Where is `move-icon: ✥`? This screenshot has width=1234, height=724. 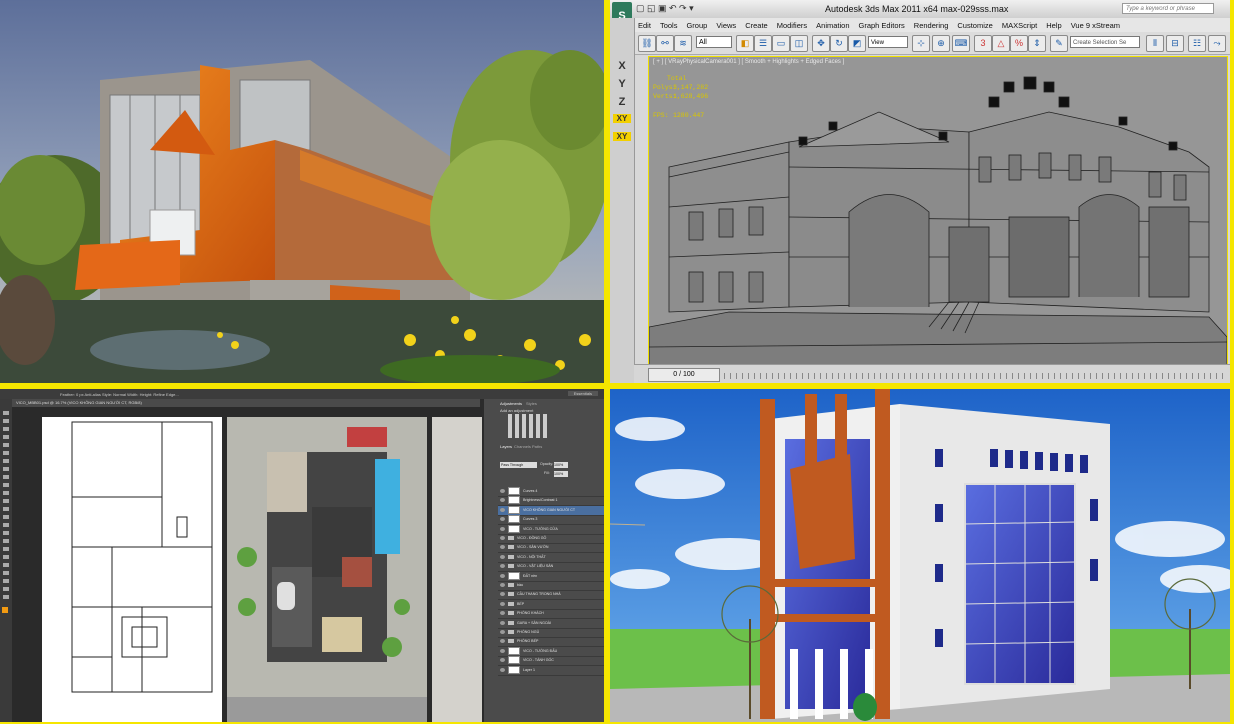 move-icon: ✥ is located at coordinates (821, 43).